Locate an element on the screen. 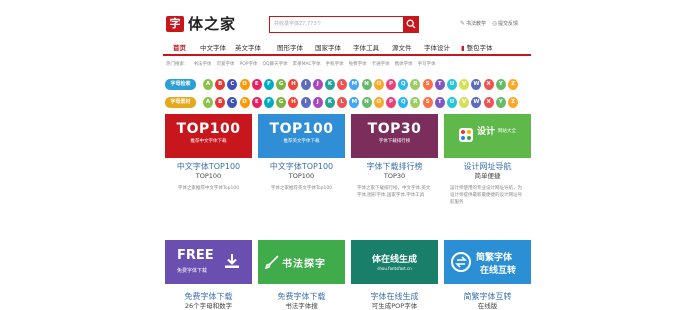  card-subtitle: 可生成POP字体 is located at coordinates (394, 306).